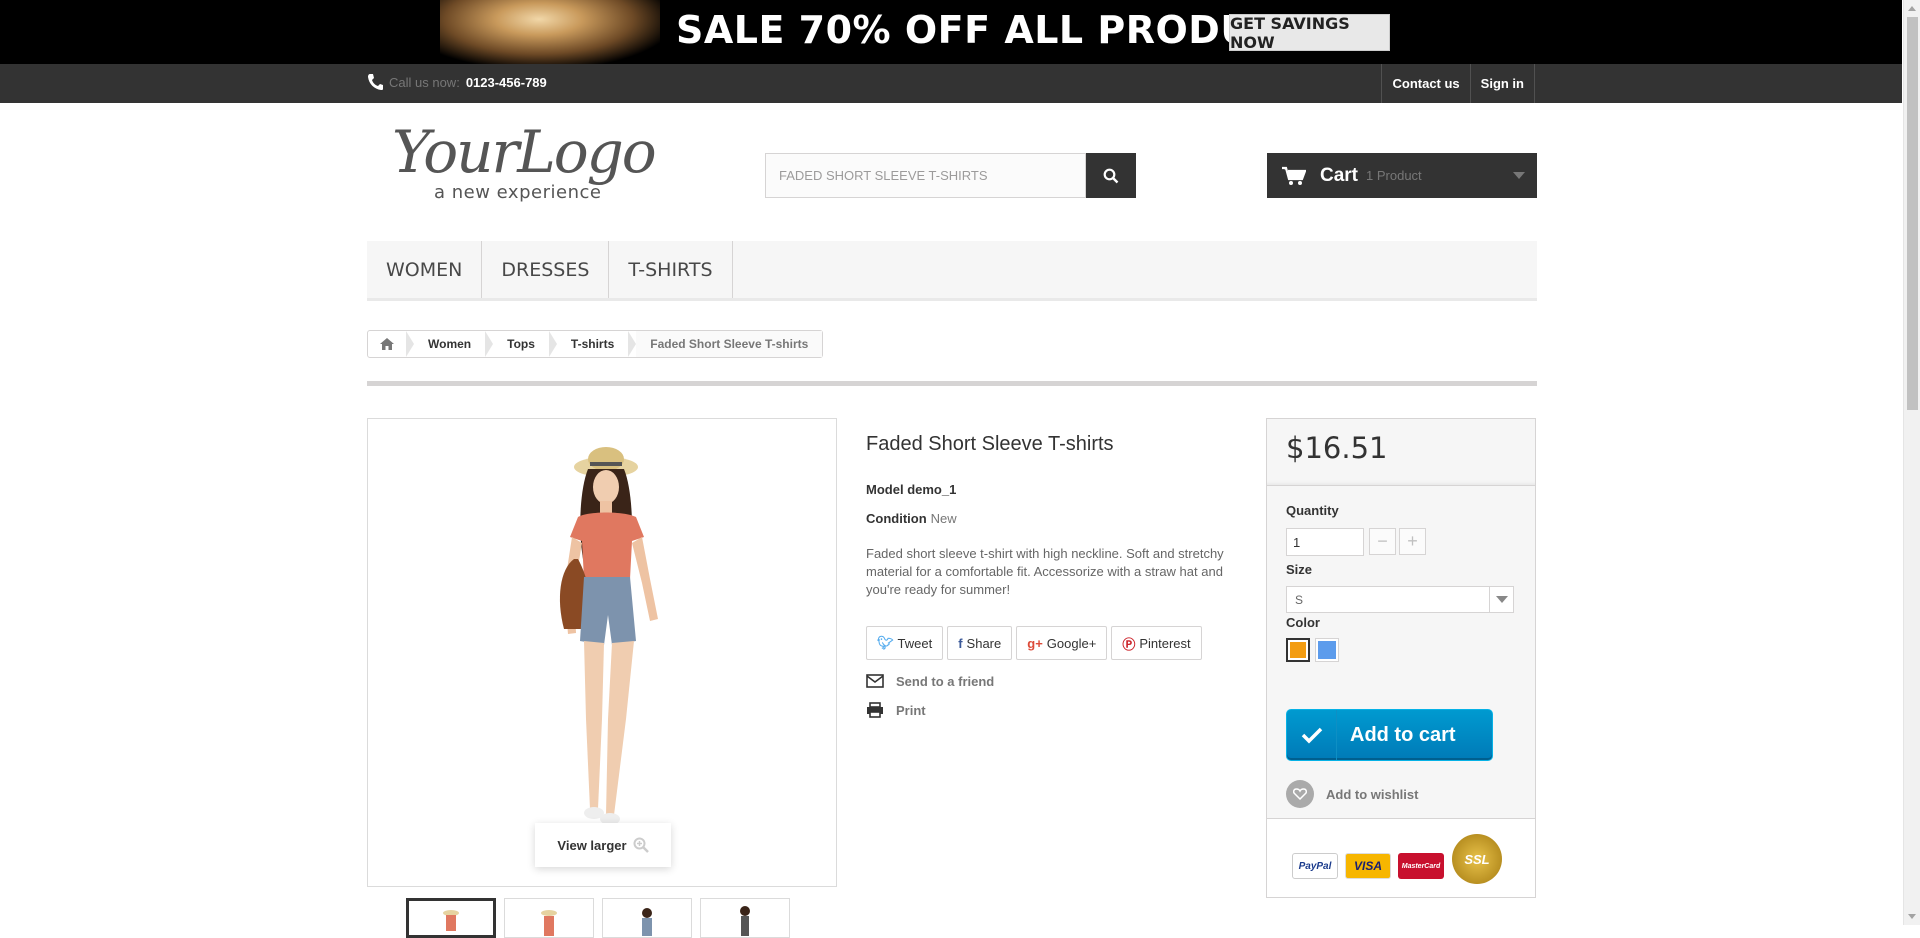 The image size is (1920, 938). I want to click on zoom-icon, so click(641, 845).